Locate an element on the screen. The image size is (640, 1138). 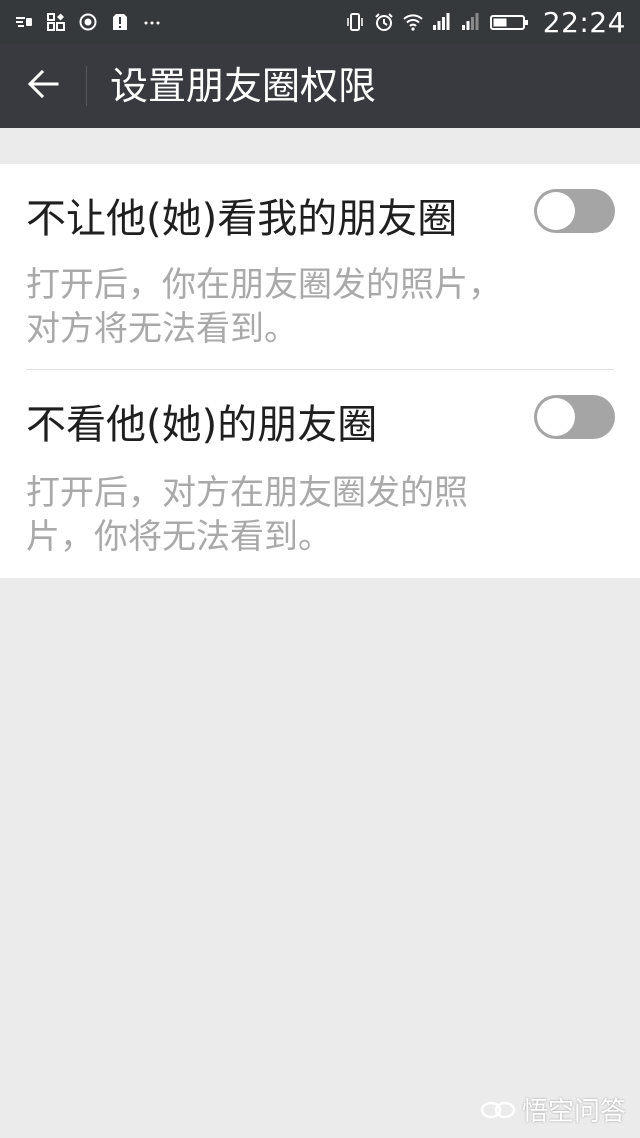
setting-description-line-1: 打开后，你在朋友圈发的照片， is located at coordinates (264, 285).